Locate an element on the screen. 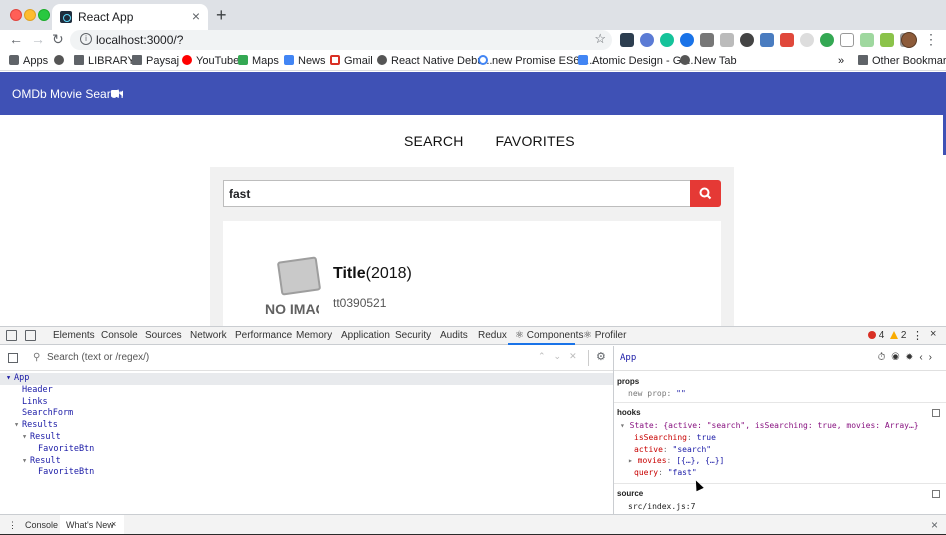 The image size is (946, 535). tab-application: Application is located at coordinates (365, 335).